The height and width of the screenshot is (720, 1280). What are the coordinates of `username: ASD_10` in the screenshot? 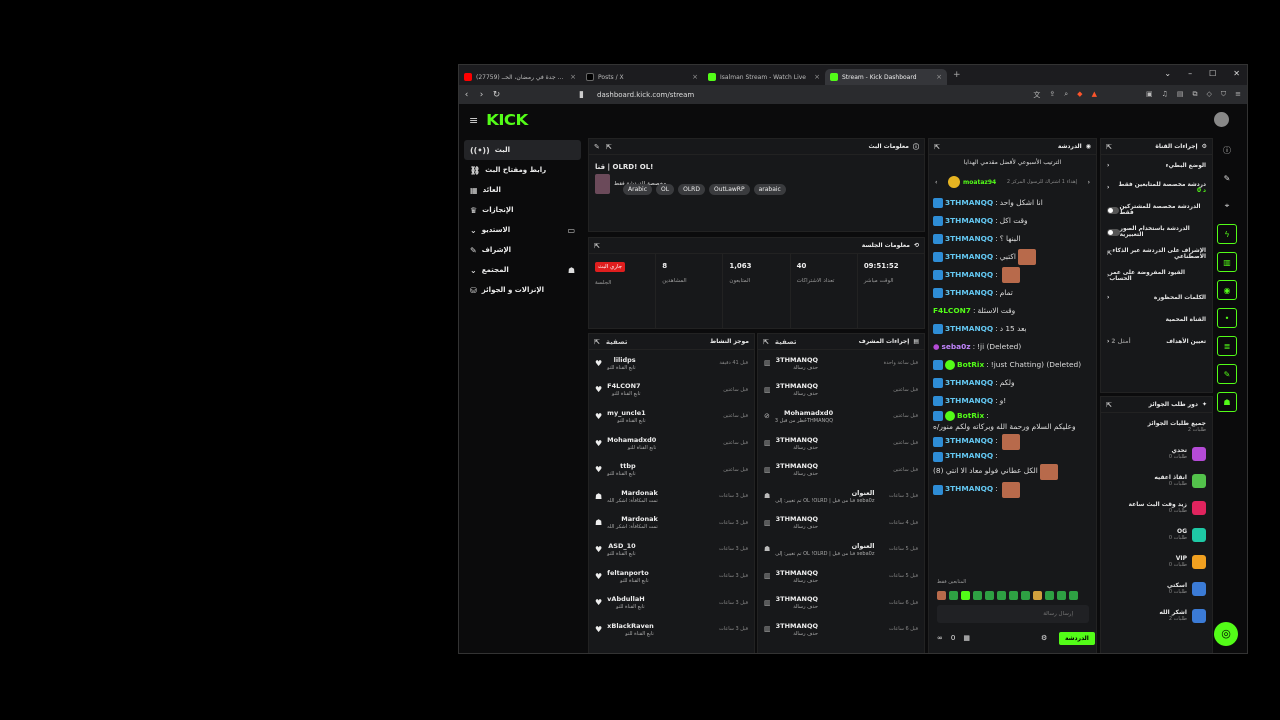 It's located at (621, 546).